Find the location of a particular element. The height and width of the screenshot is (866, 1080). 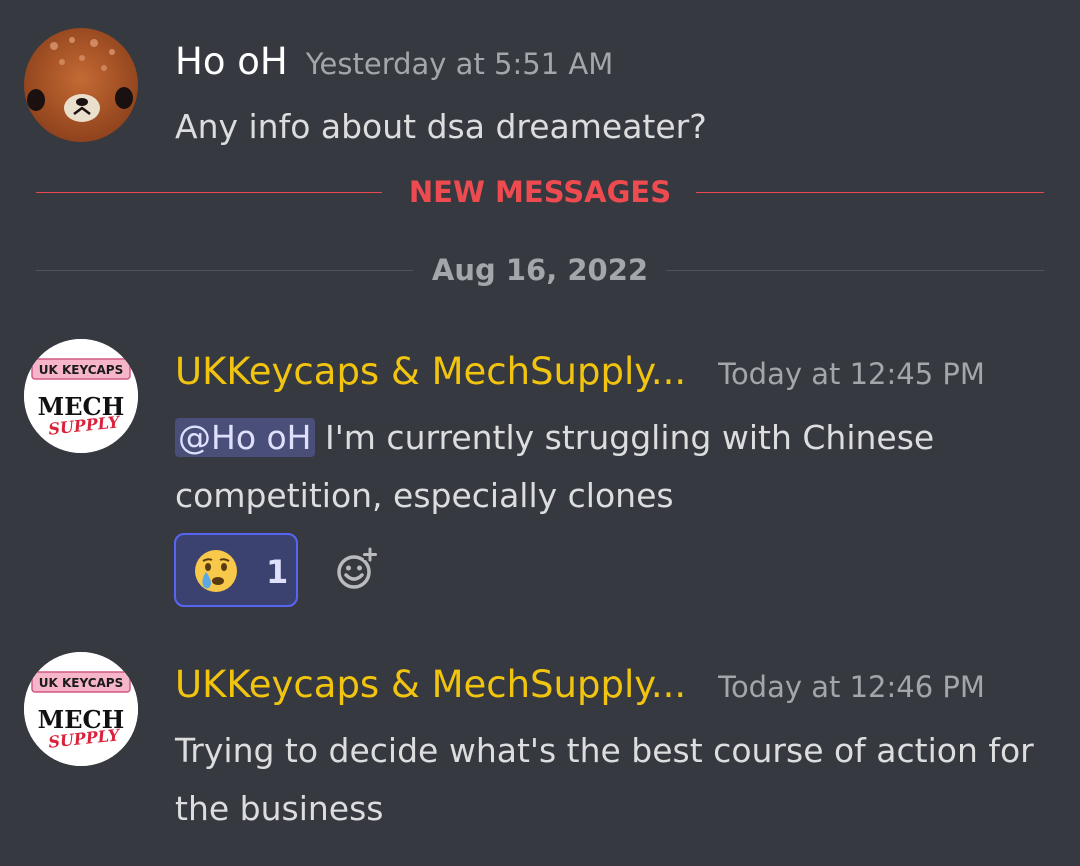

avatar-bear is located at coordinates (81, 85).